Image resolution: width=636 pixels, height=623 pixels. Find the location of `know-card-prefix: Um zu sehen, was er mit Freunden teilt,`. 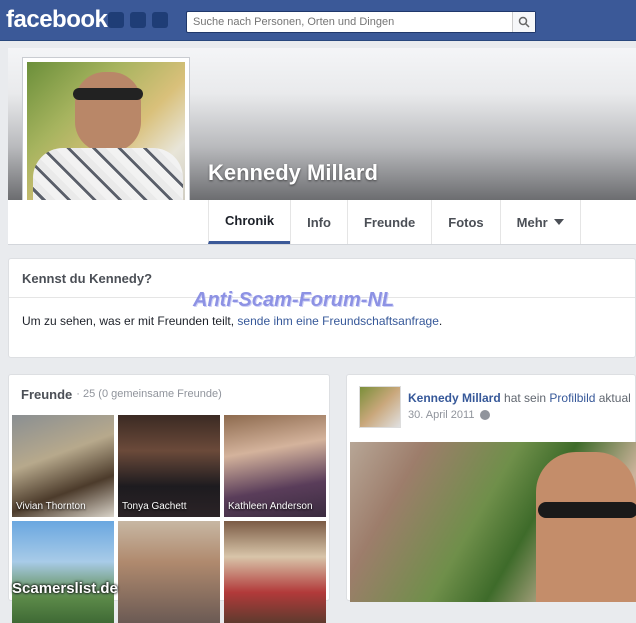

know-card-prefix: Um zu sehen, was er mit Freunden teilt, is located at coordinates (130, 321).